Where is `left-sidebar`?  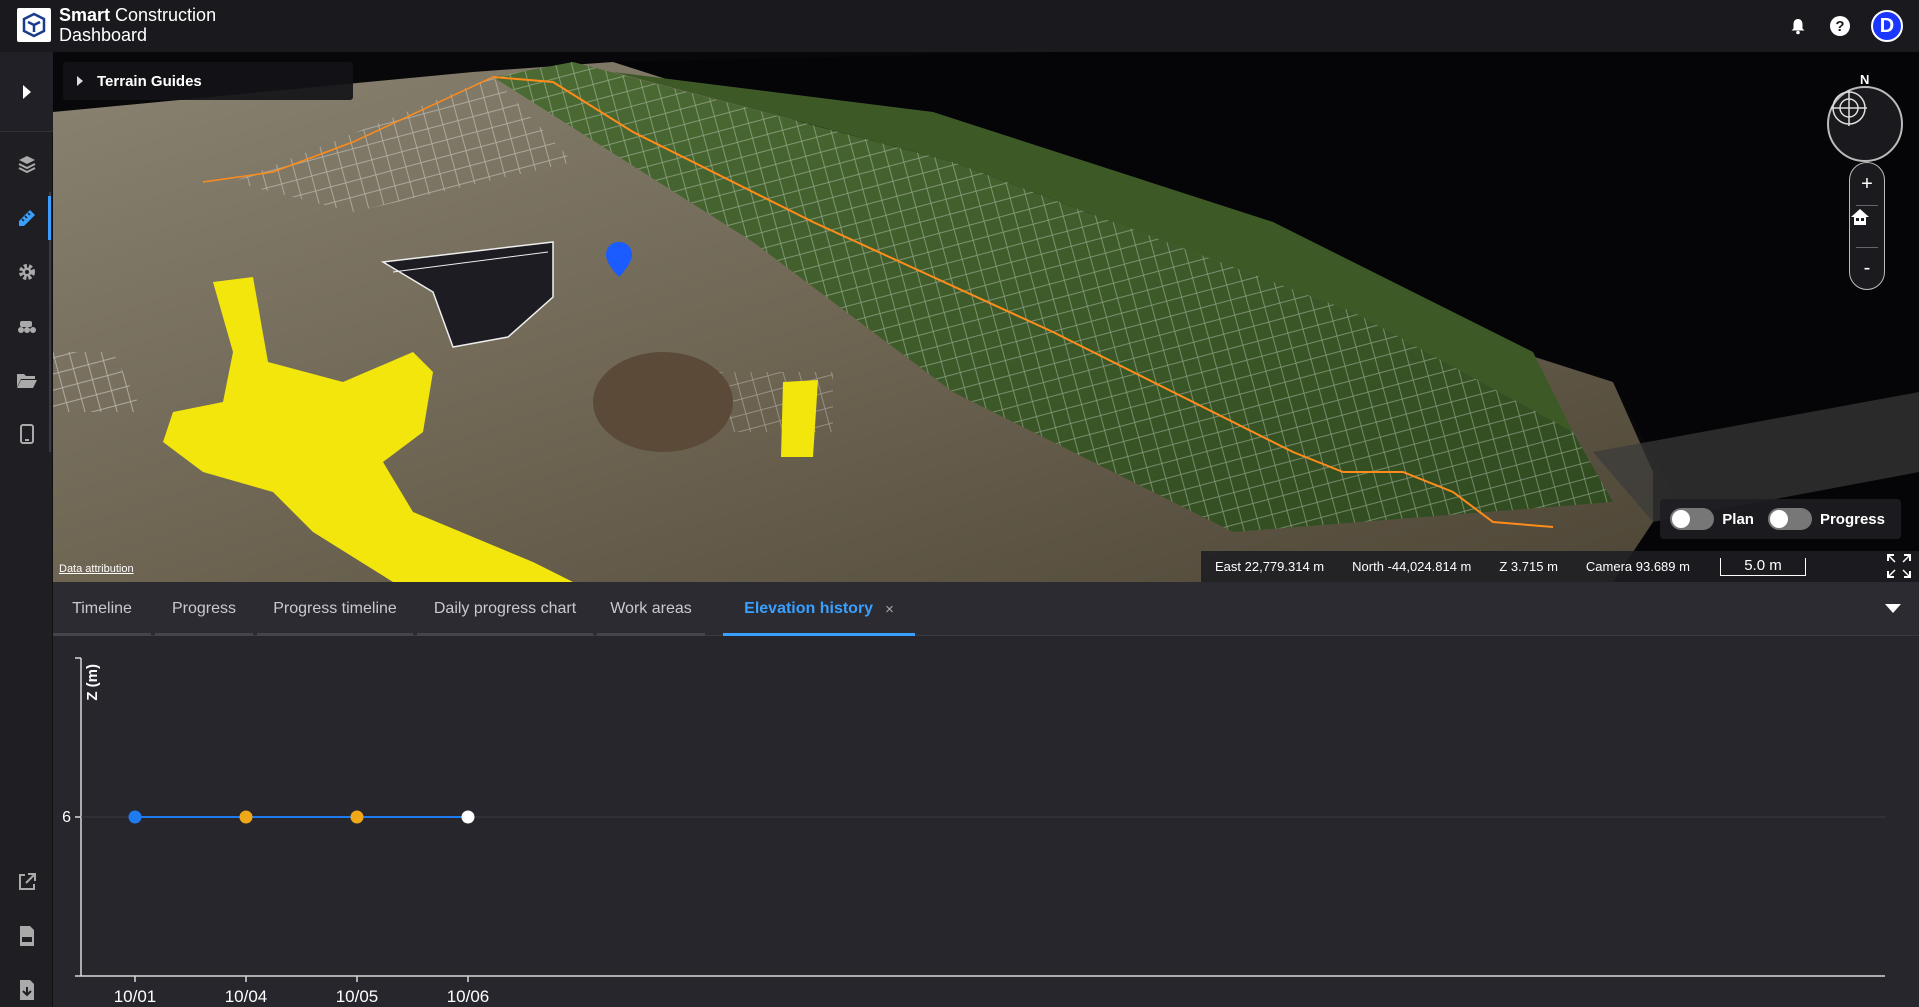 left-sidebar is located at coordinates (26, 529).